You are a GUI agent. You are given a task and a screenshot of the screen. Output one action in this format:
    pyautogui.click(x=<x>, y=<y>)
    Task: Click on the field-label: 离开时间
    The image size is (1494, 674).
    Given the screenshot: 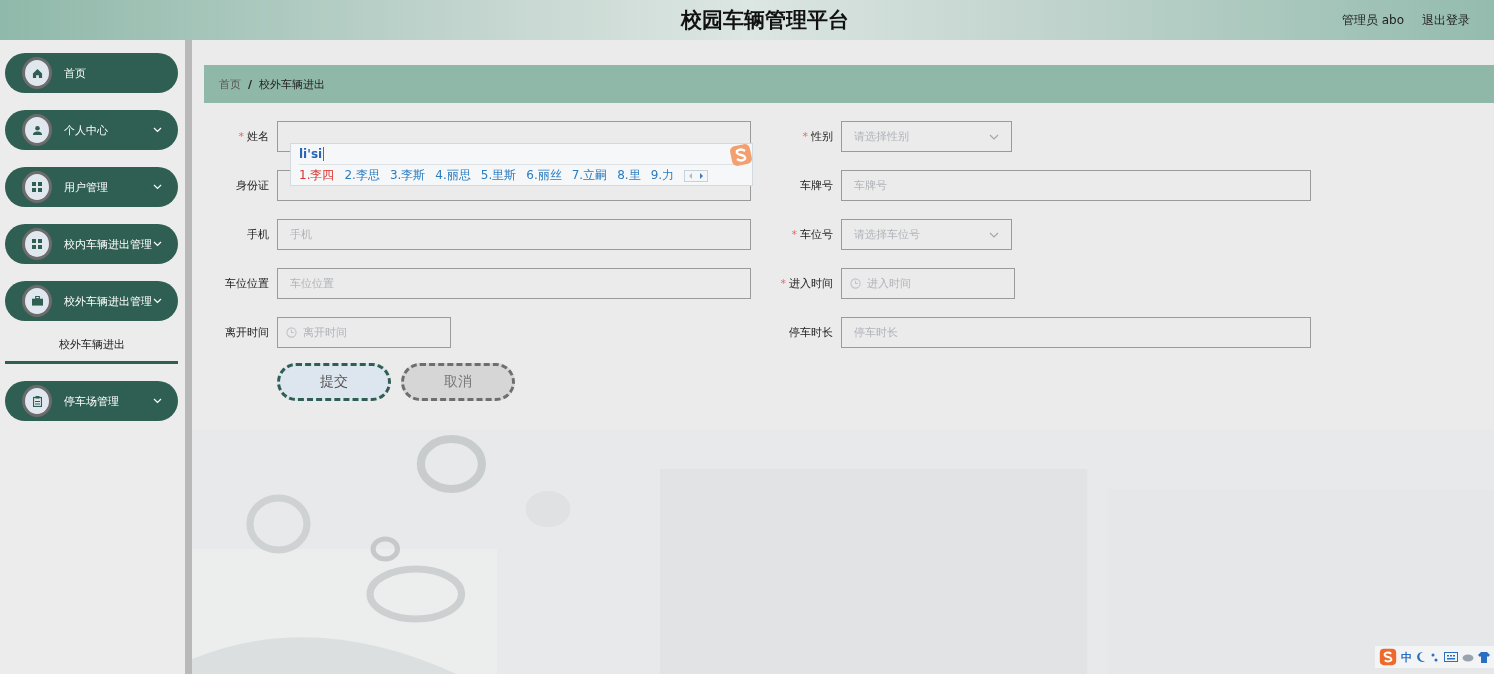 What is the action you would take?
    pyautogui.click(x=247, y=332)
    